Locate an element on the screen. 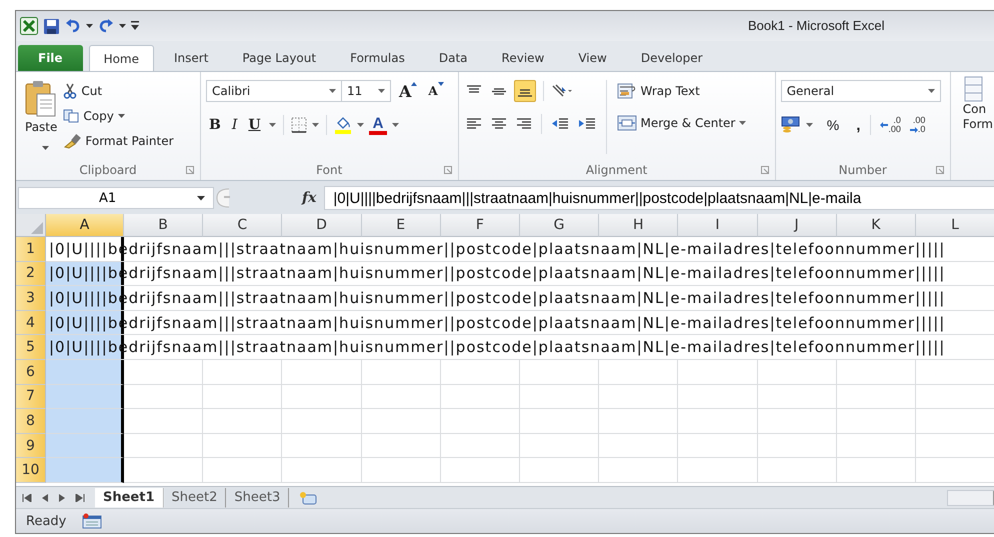  fill-color-icon is located at coordinates (343, 125).